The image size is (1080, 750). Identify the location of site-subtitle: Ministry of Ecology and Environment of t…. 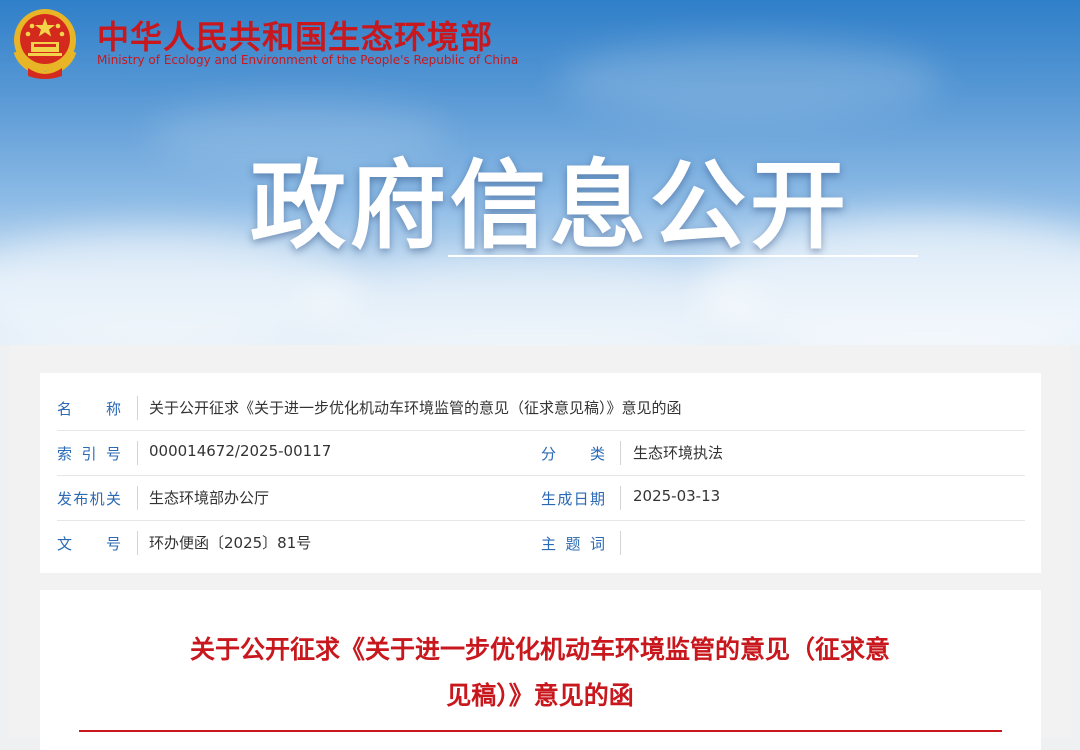
(308, 60).